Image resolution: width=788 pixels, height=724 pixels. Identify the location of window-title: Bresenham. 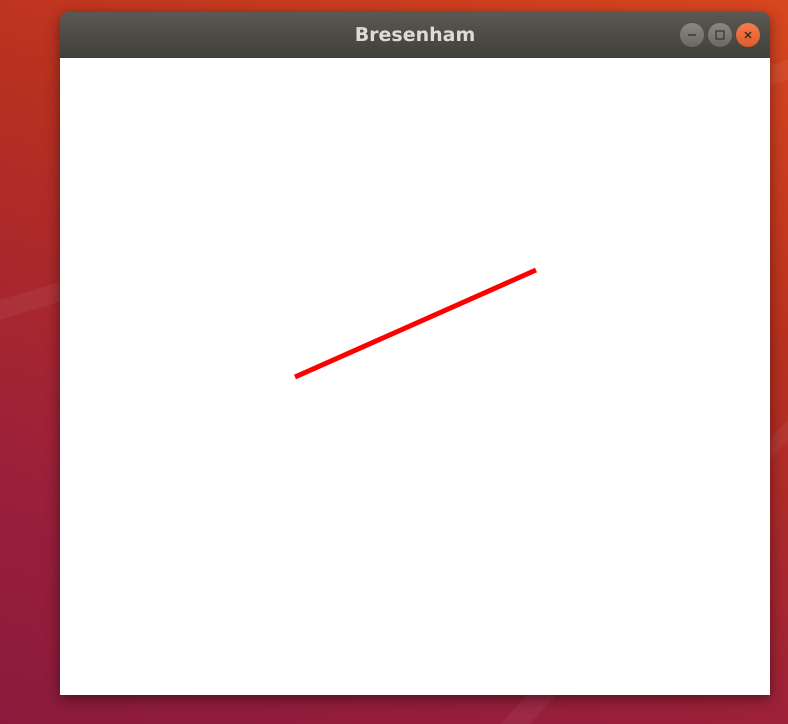
(415, 35).